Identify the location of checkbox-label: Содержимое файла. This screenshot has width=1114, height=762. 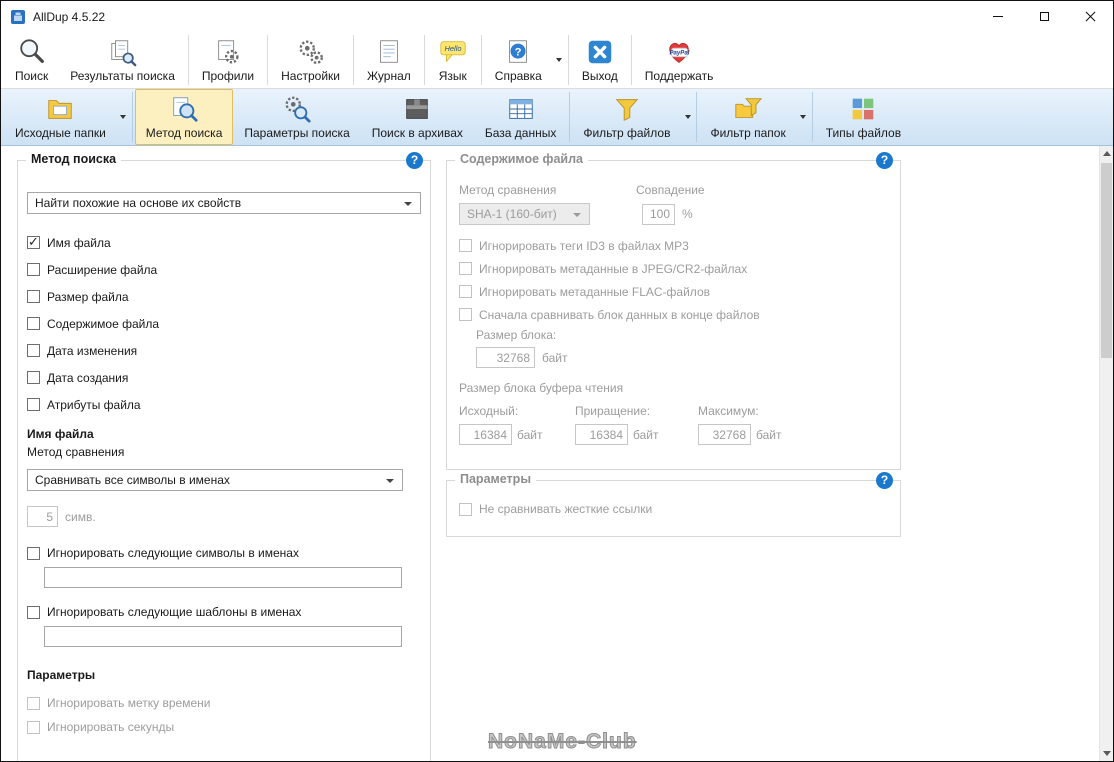
(103, 323).